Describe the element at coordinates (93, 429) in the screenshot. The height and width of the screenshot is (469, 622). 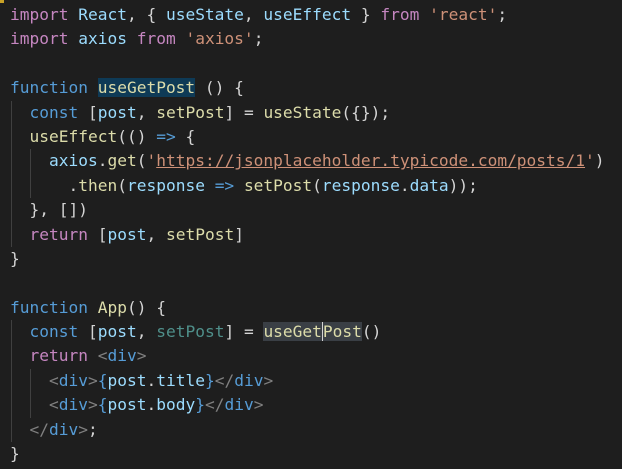
I see `code-token: ;` at that location.